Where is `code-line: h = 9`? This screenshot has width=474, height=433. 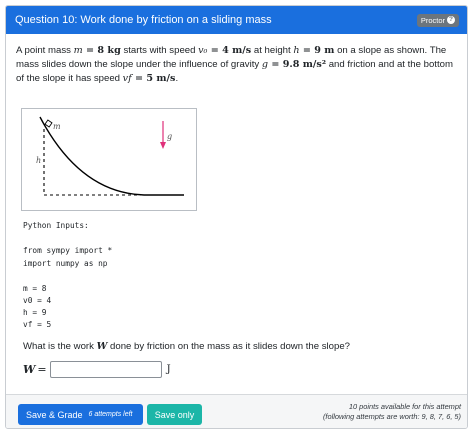
code-line: h = 9 is located at coordinates (35, 312).